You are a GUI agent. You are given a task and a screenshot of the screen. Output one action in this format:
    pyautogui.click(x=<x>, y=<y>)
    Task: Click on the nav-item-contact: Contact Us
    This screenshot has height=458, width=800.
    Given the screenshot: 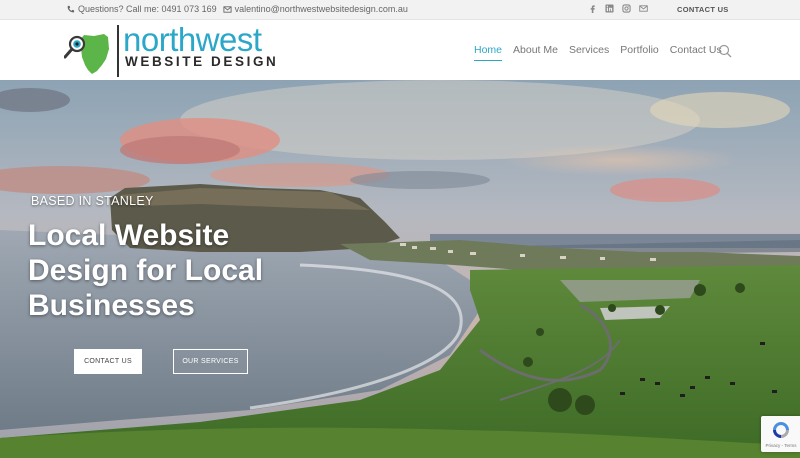 What is the action you would take?
    pyautogui.click(x=696, y=52)
    